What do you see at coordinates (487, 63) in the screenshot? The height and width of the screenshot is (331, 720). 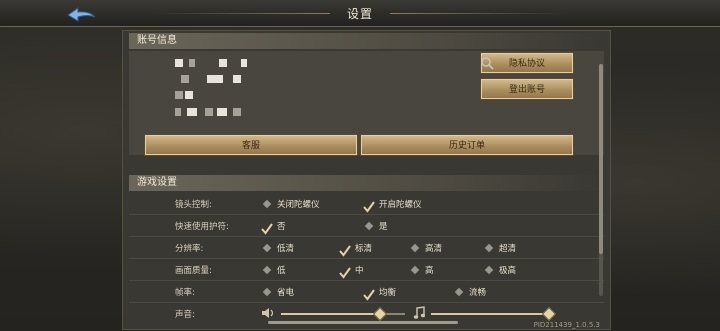 I see `search-icon` at bounding box center [487, 63].